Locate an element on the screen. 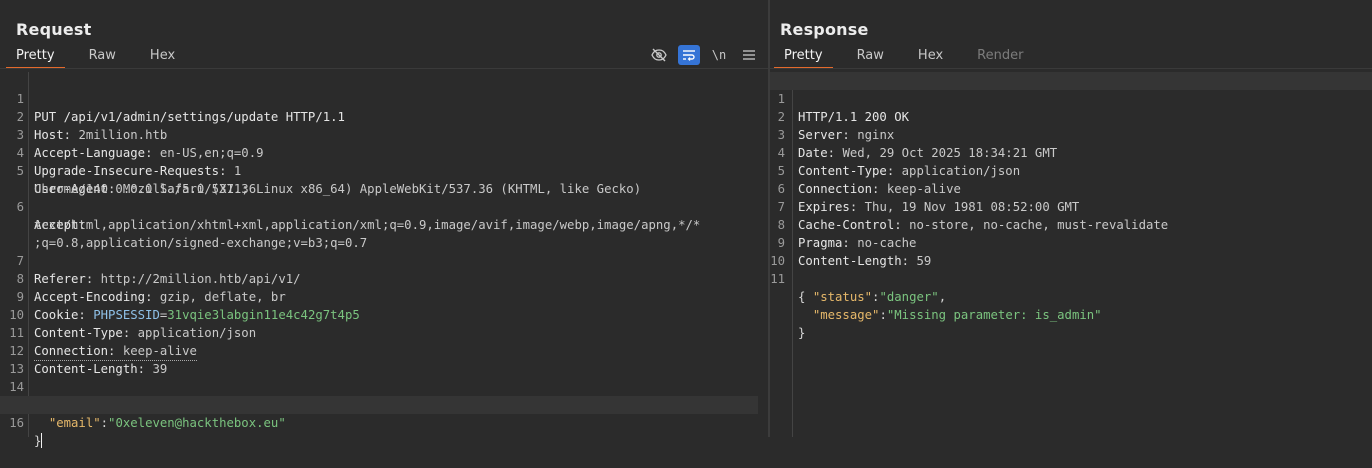  editor-line: 3 Date: Wed, 29 Oct 2025 18:34:21 GMT is located at coordinates (1071, 134).